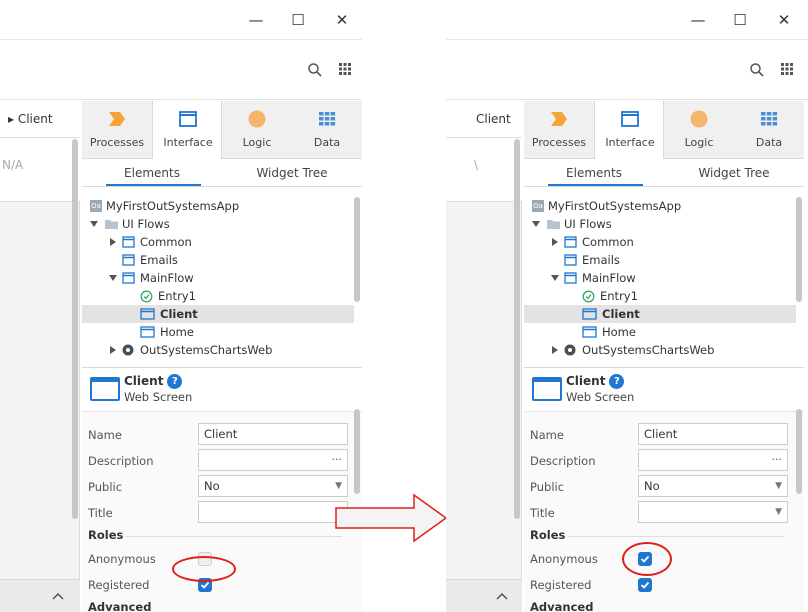  Describe the element at coordinates (664, 367) in the screenshot. I see `divider` at that location.